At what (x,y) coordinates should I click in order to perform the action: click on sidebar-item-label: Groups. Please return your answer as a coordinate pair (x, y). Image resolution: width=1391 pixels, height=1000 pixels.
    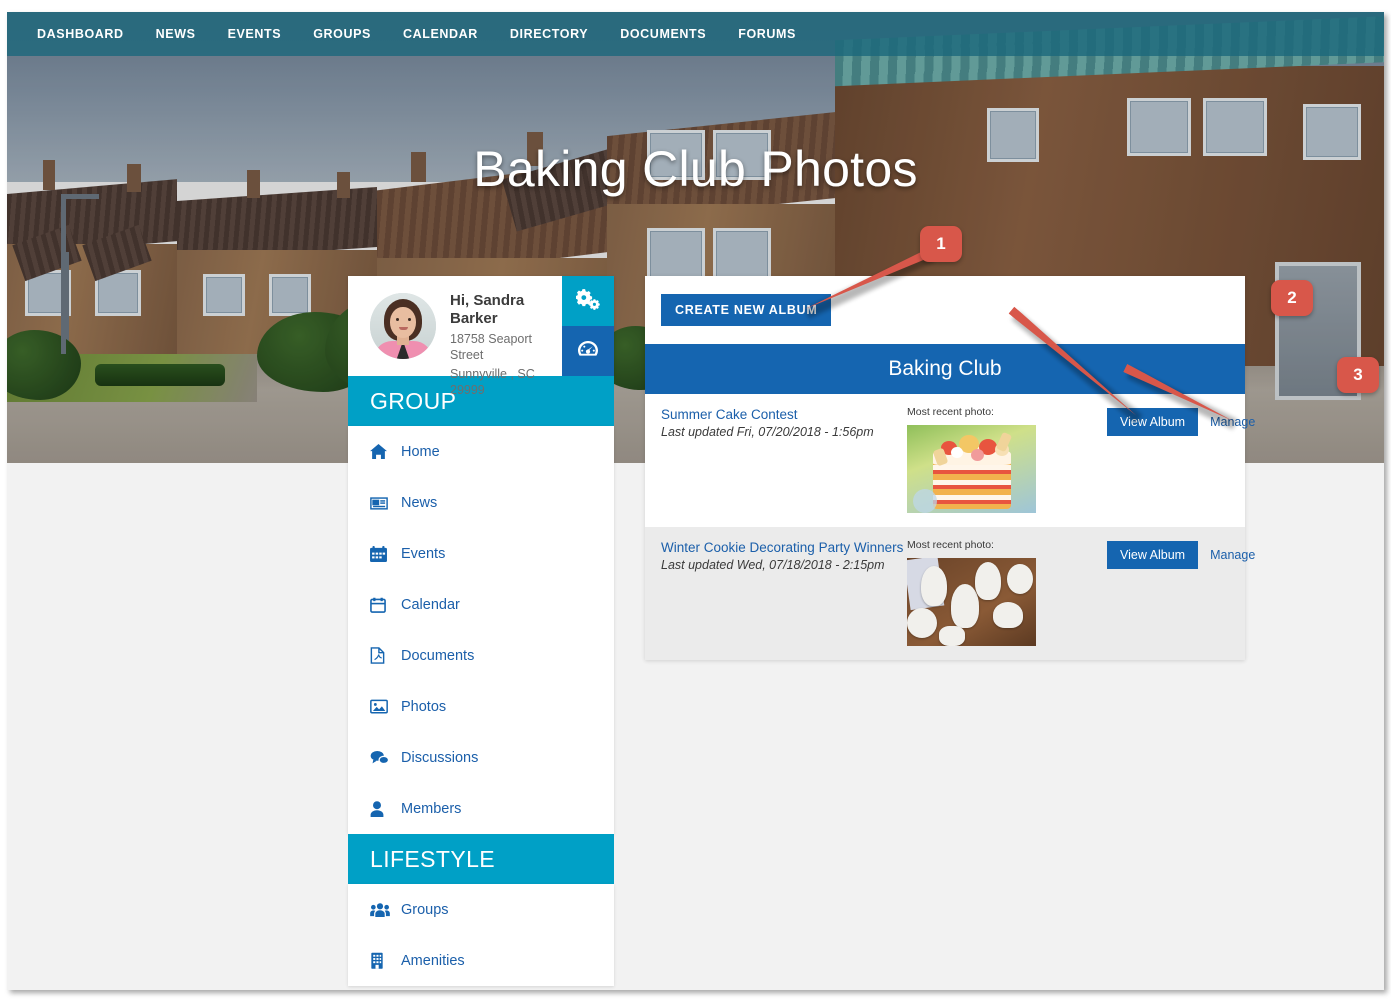
    Looking at the image, I should click on (425, 909).